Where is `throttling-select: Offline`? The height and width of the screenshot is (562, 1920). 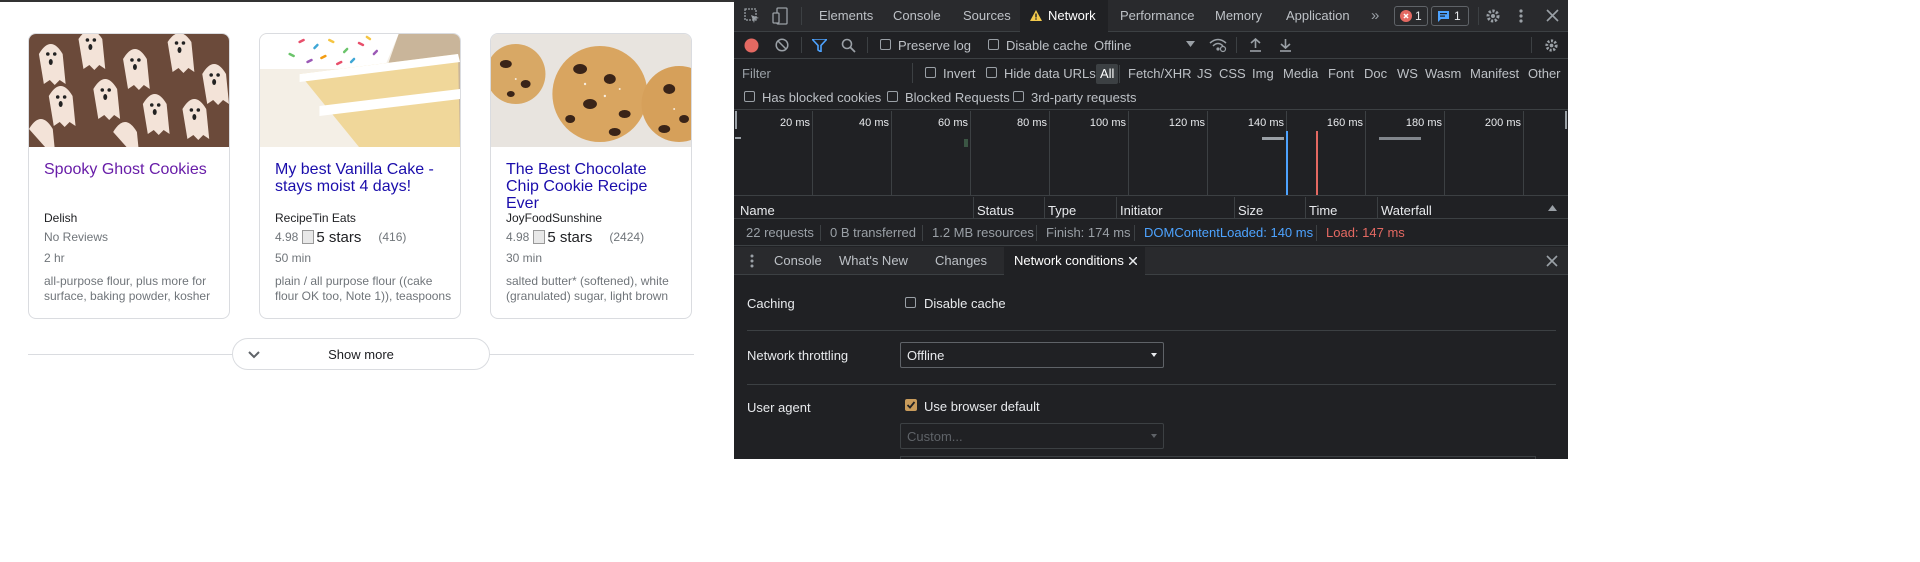
throttling-select: Offline is located at coordinates (1145, 45).